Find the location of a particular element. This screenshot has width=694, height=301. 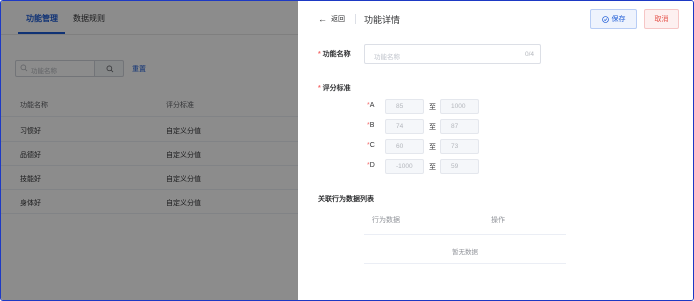

grade-min-input: 60 is located at coordinates (404, 146).